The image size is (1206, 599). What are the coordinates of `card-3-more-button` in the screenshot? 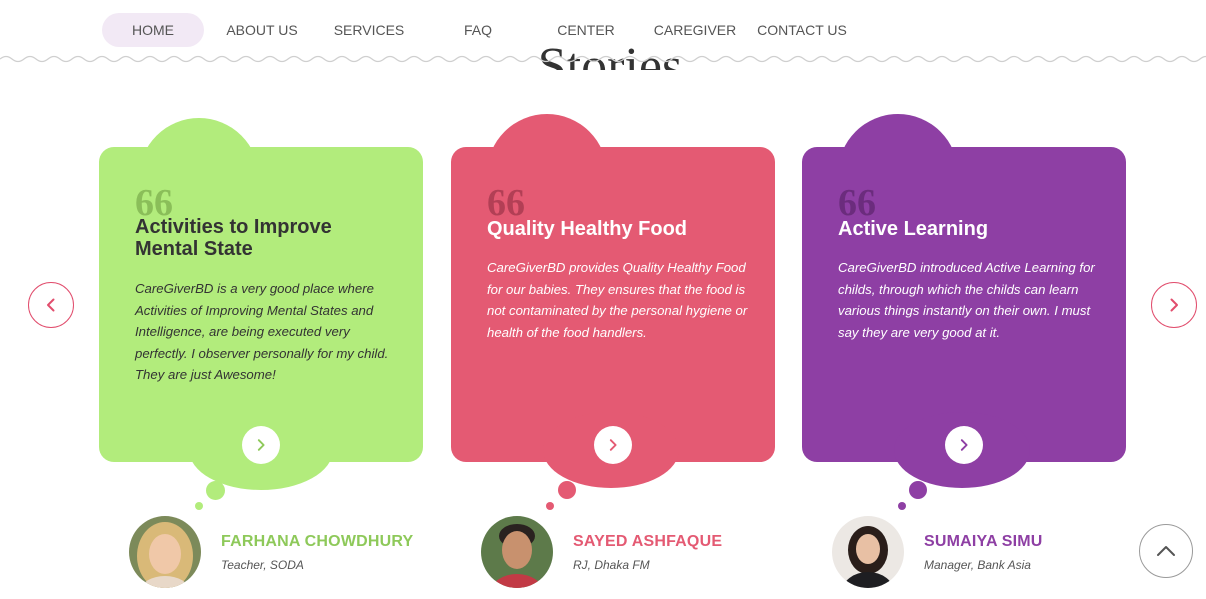 It's located at (964, 445).